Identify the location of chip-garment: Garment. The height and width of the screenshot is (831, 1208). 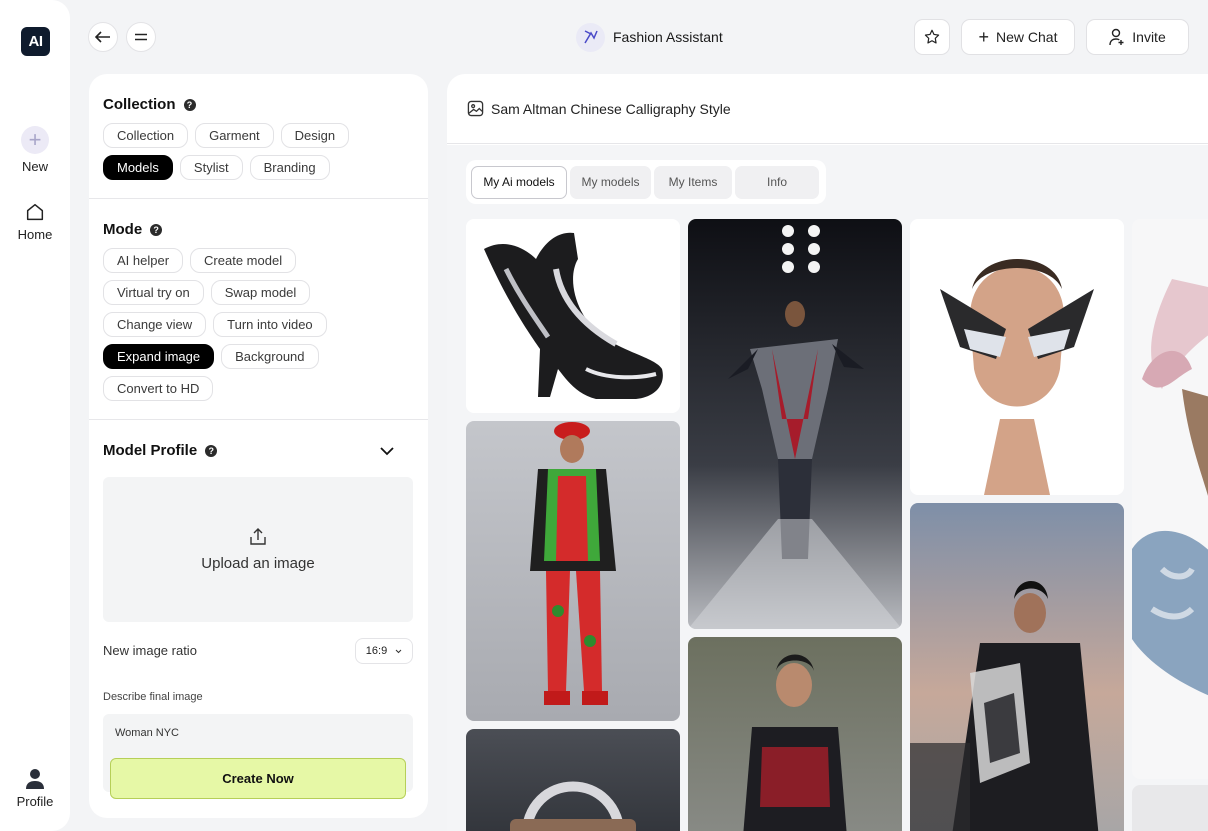
(234, 135).